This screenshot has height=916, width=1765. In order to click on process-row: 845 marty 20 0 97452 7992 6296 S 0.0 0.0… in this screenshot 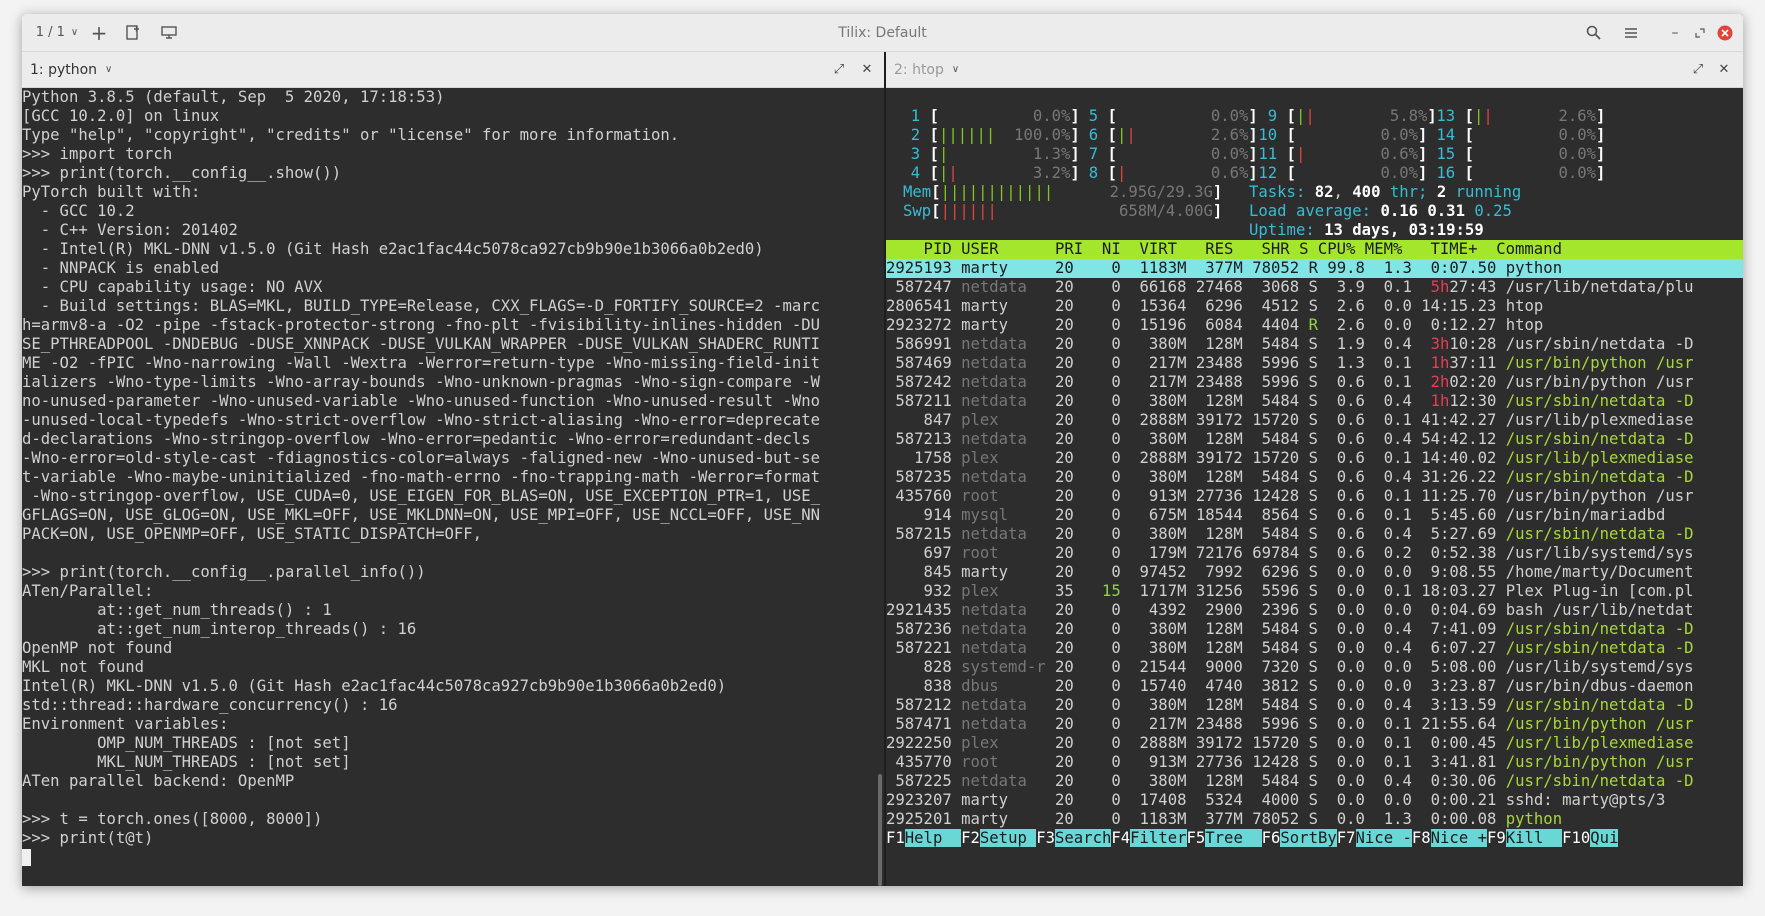, I will do `click(1314, 572)`.